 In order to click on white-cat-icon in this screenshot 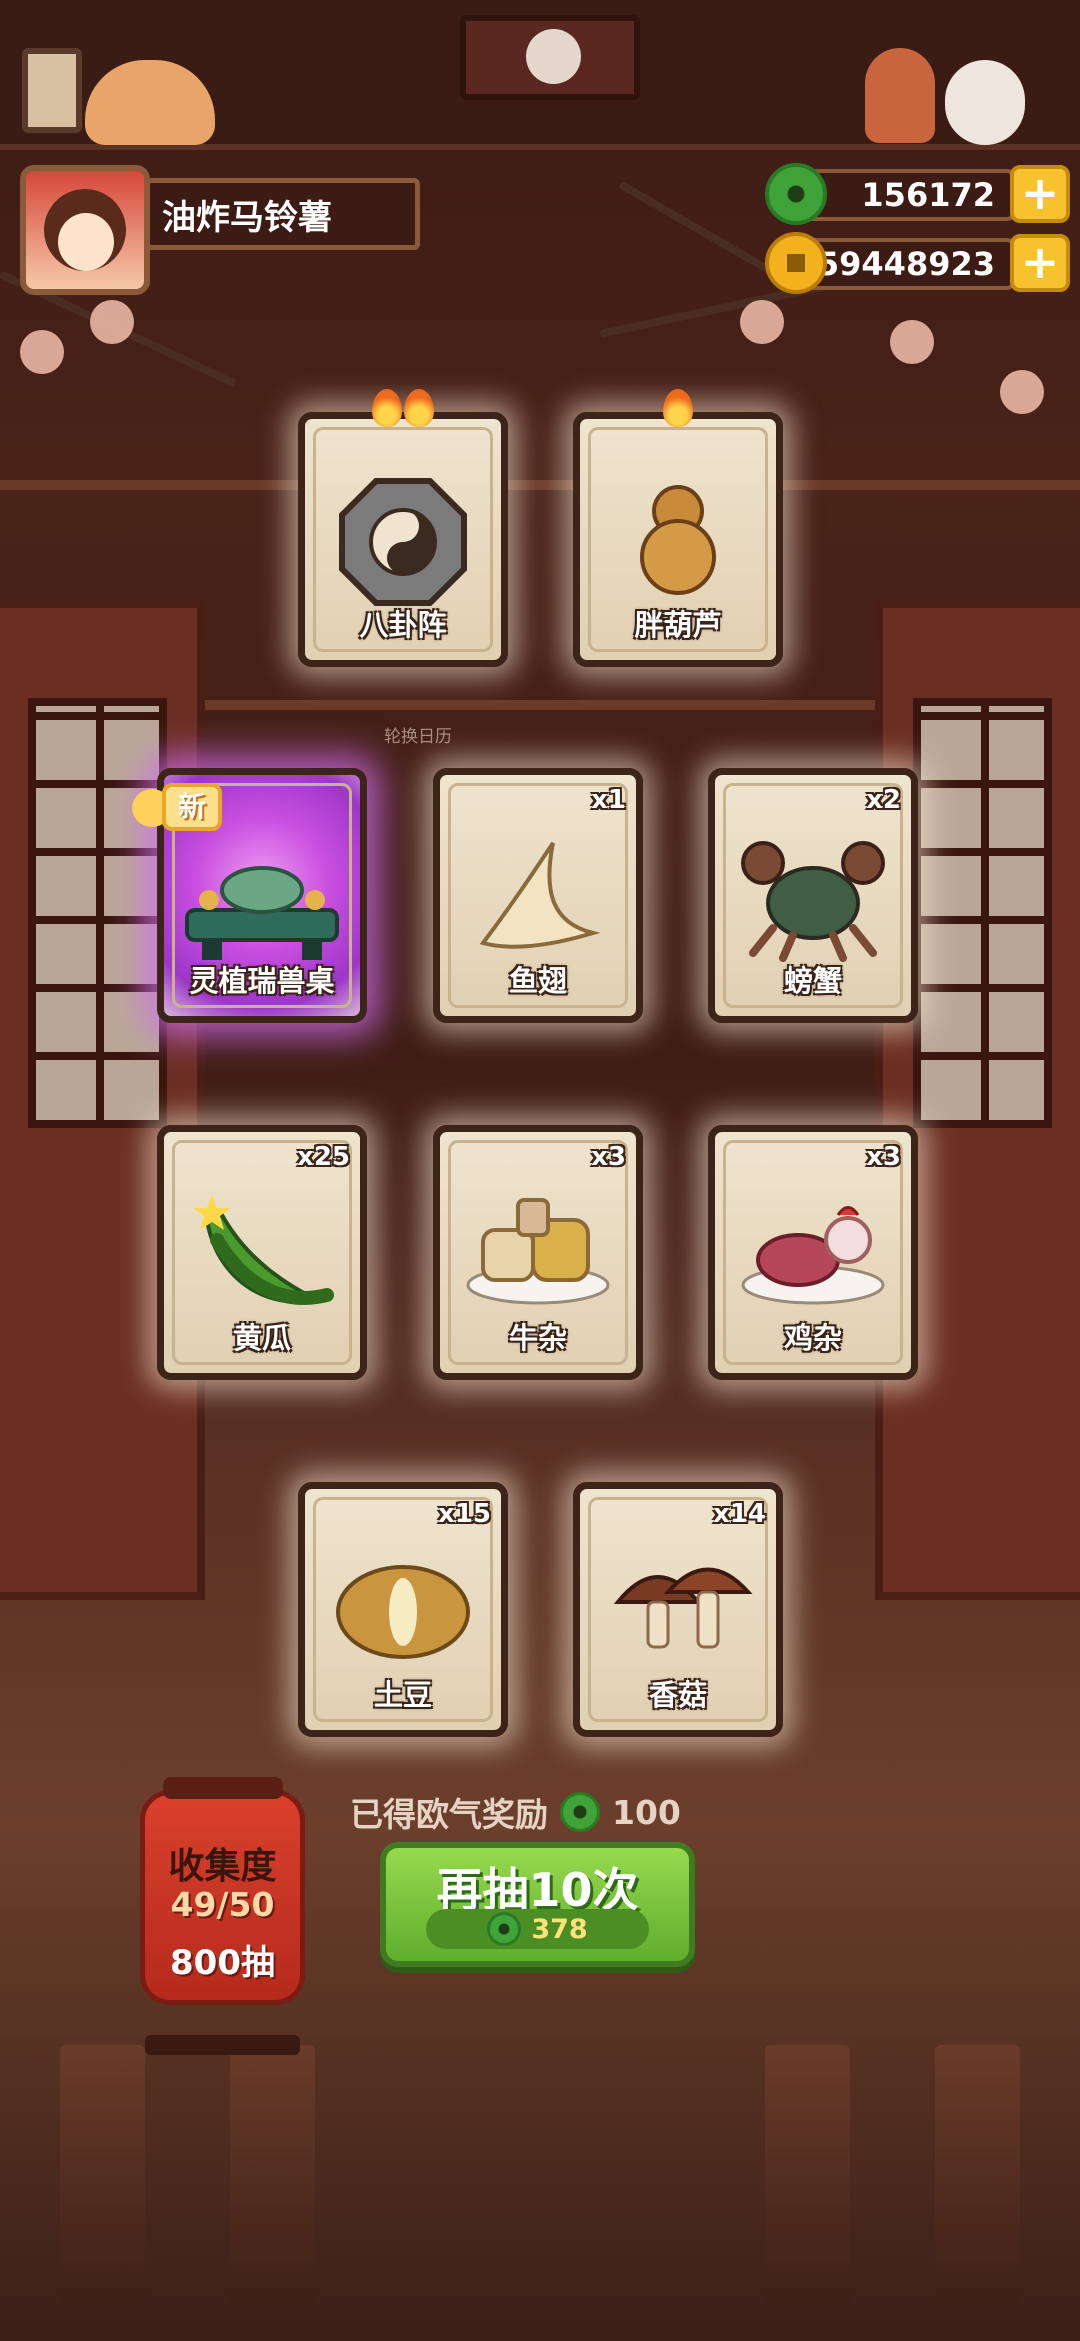, I will do `click(985, 102)`.